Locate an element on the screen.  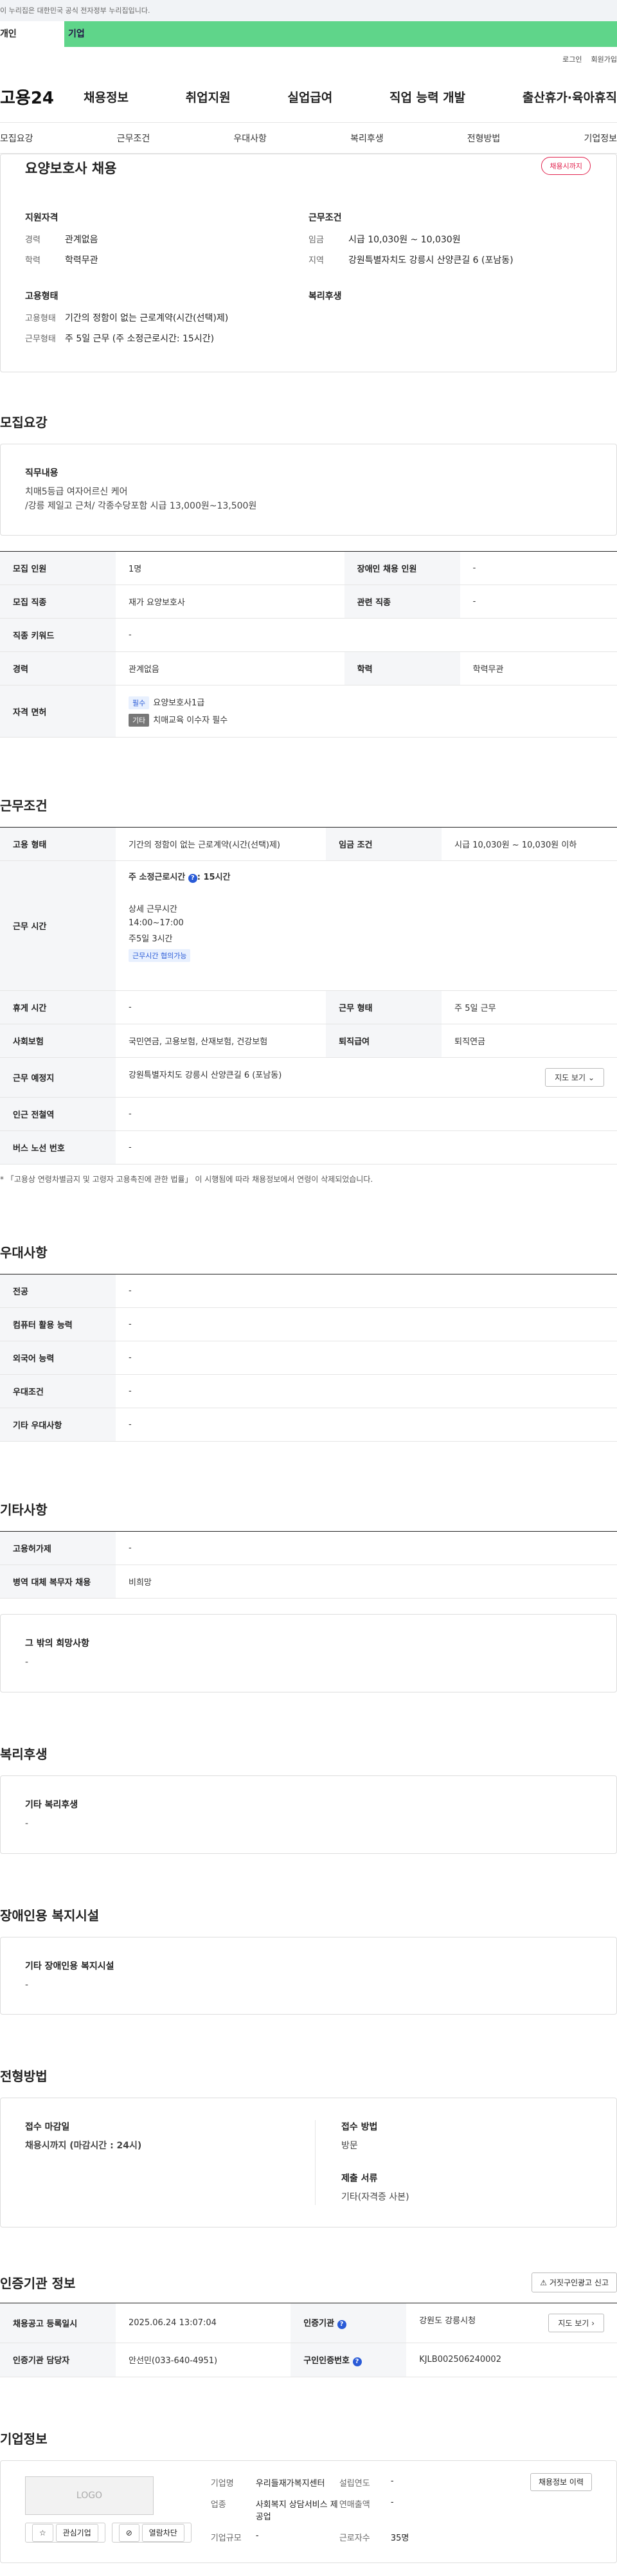
method-label: 접수 방법 is located at coordinates (359, 2127).